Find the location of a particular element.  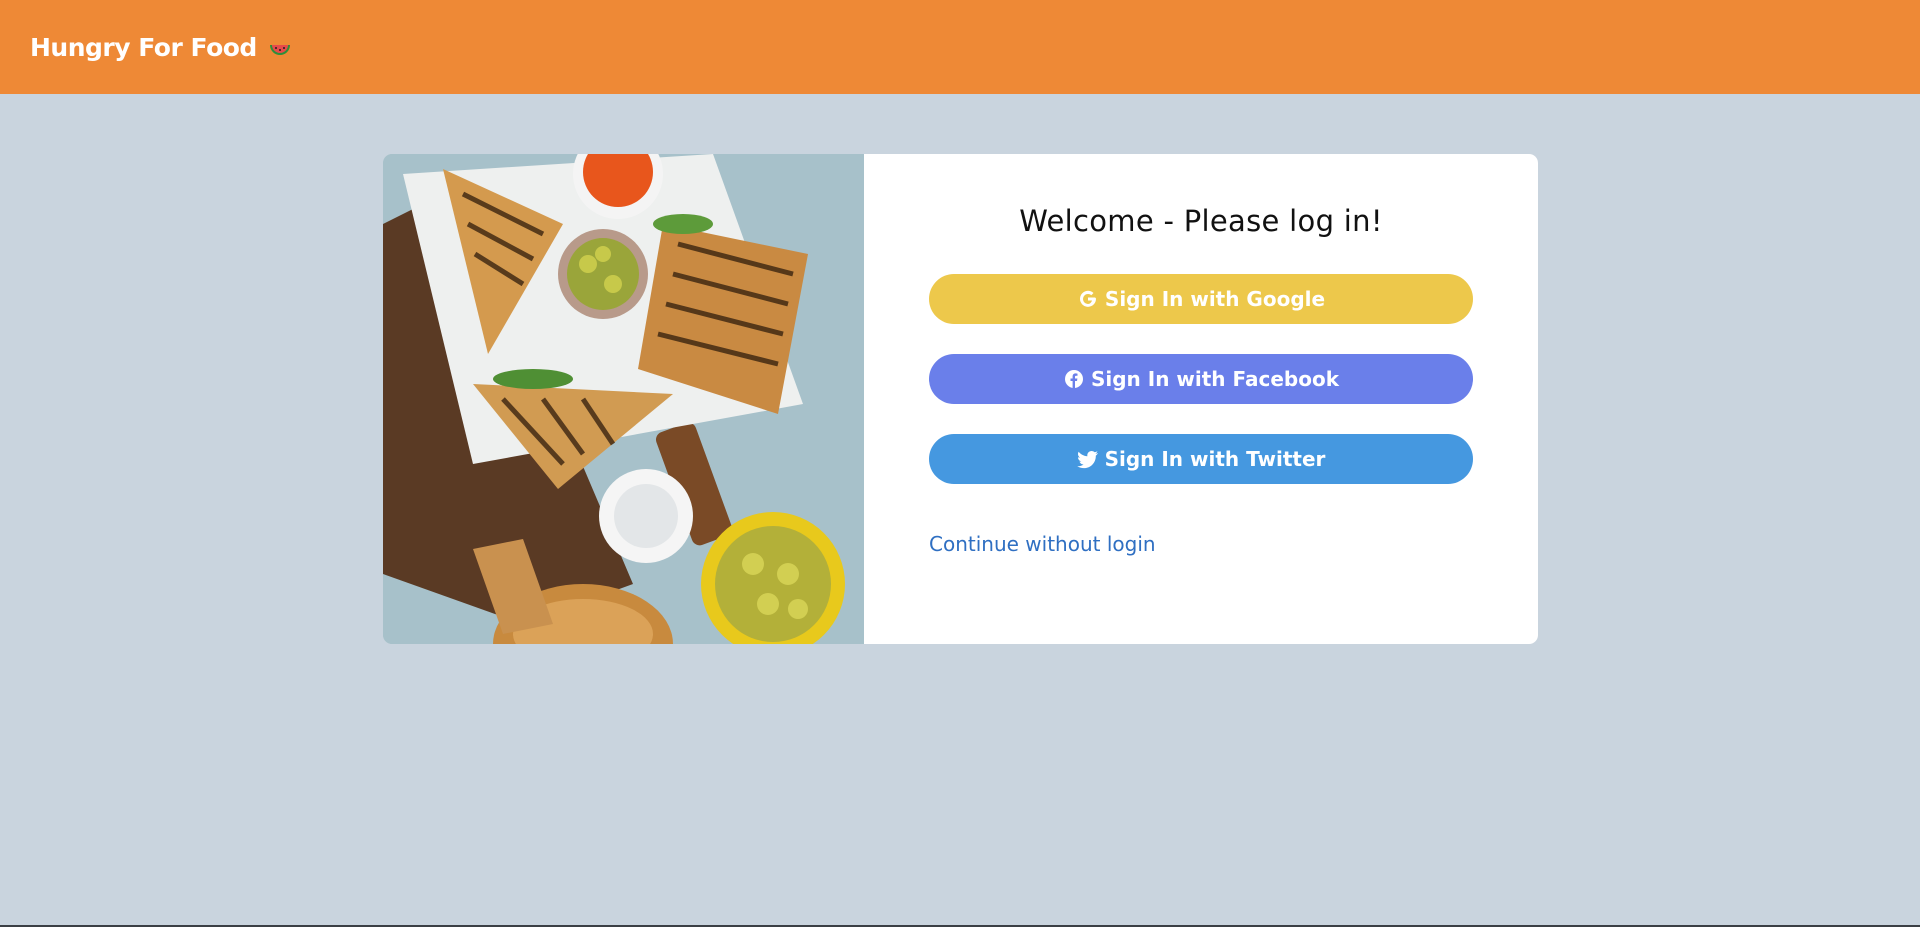

brand: Hungry For Food is located at coordinates (161, 47).